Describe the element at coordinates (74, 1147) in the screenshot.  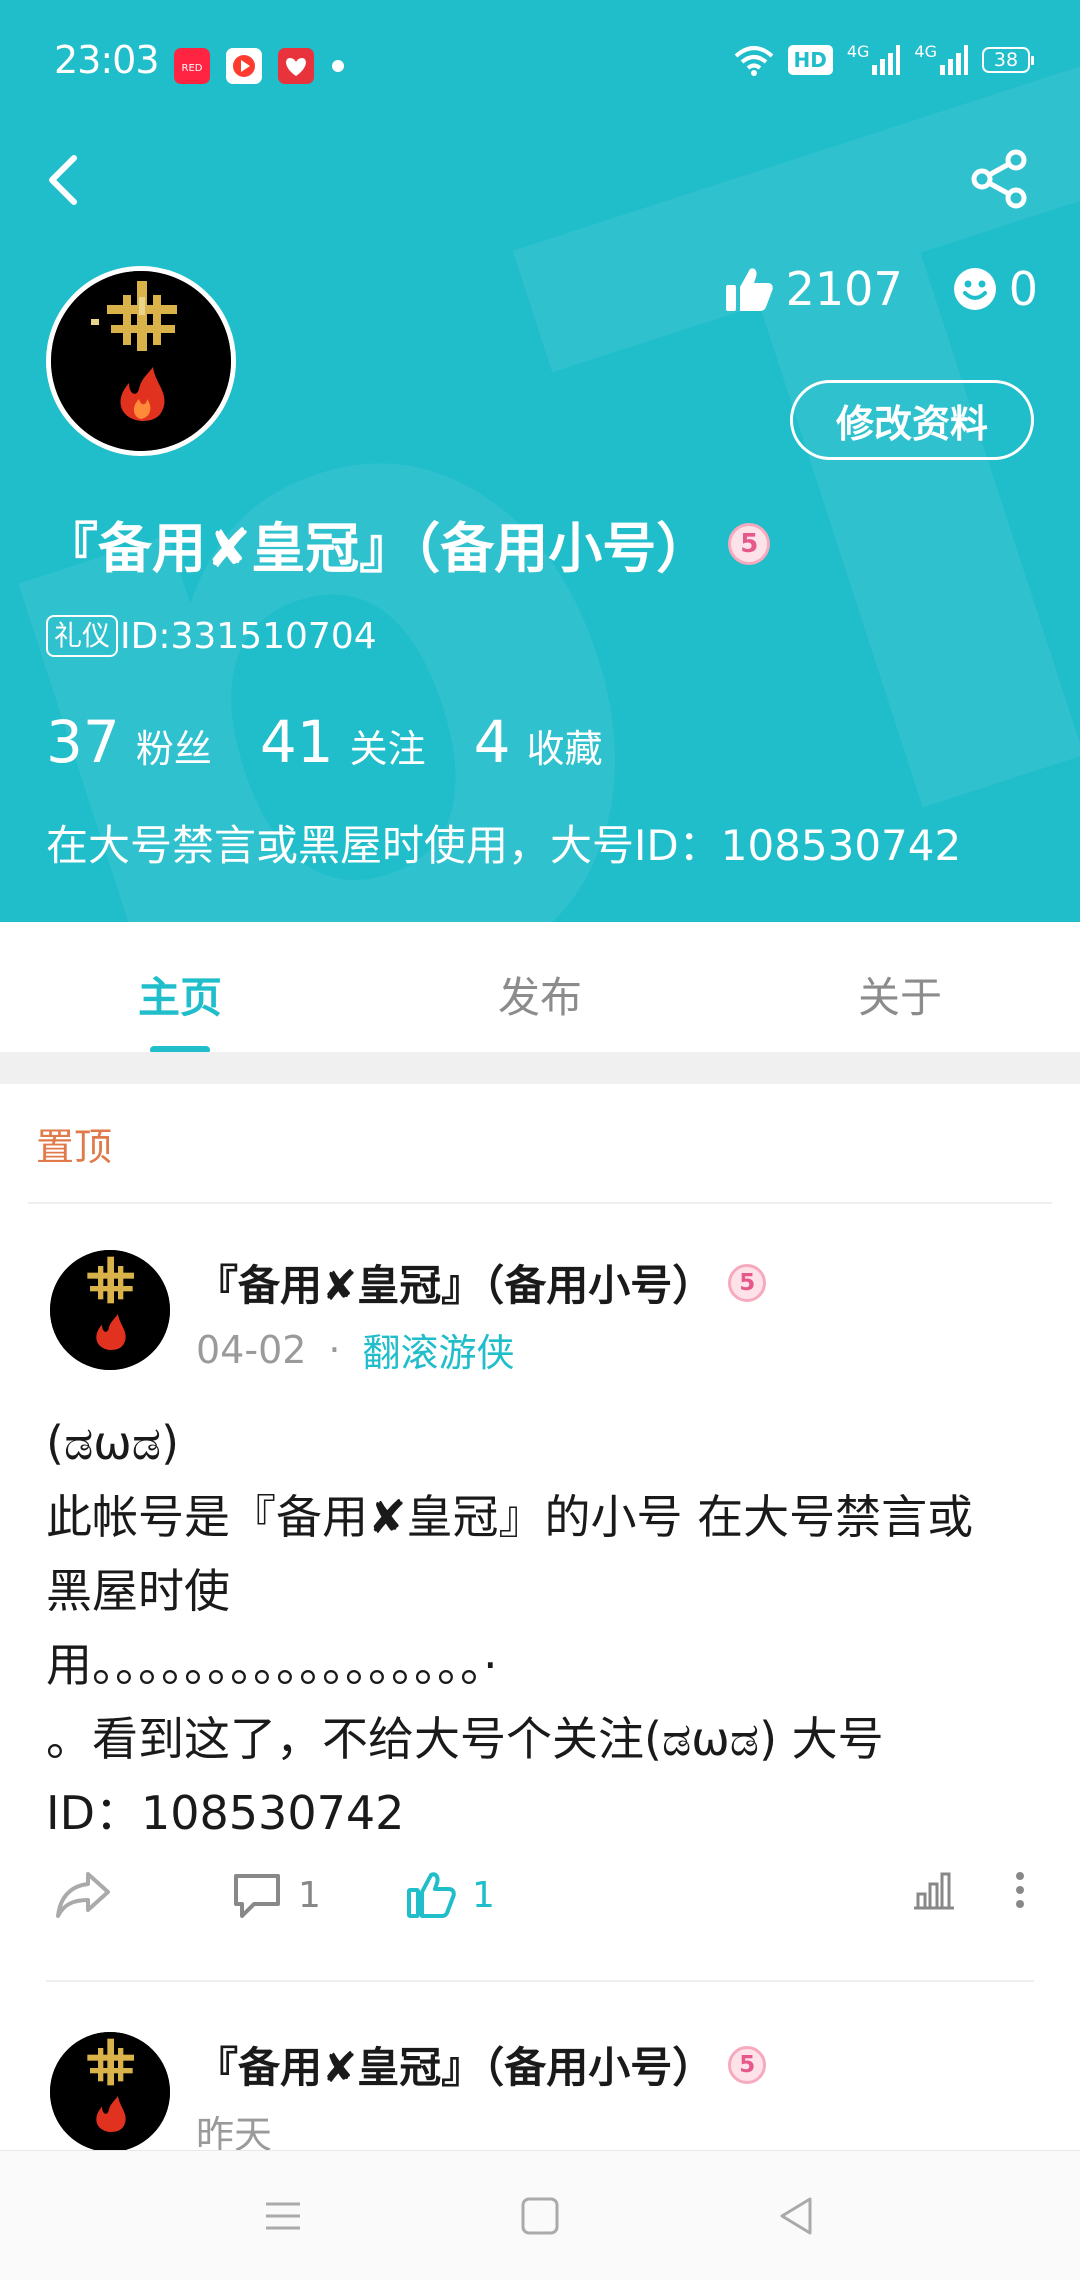
I see `pinned-label: 置顶` at that location.